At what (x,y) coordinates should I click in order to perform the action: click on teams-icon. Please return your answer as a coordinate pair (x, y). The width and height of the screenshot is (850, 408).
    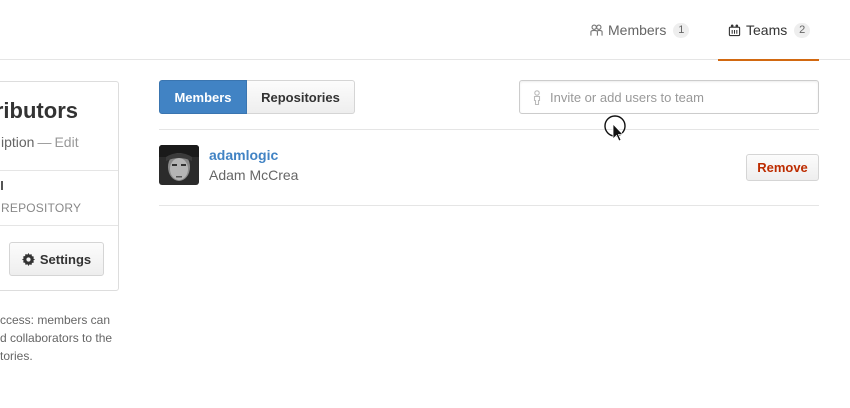
    Looking at the image, I should click on (734, 30).